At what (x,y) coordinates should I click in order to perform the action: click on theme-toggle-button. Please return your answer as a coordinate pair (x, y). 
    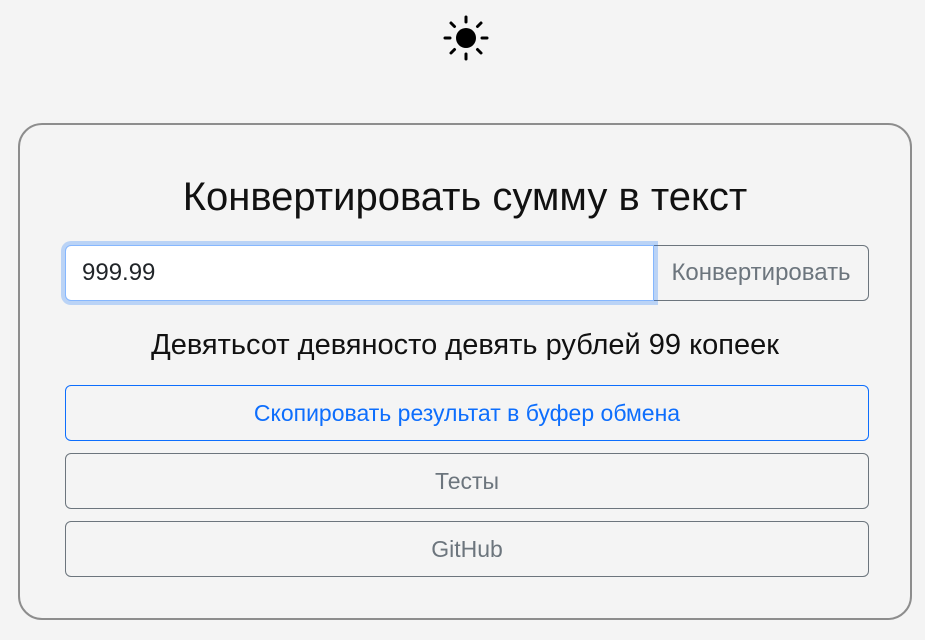
    Looking at the image, I should click on (466, 38).